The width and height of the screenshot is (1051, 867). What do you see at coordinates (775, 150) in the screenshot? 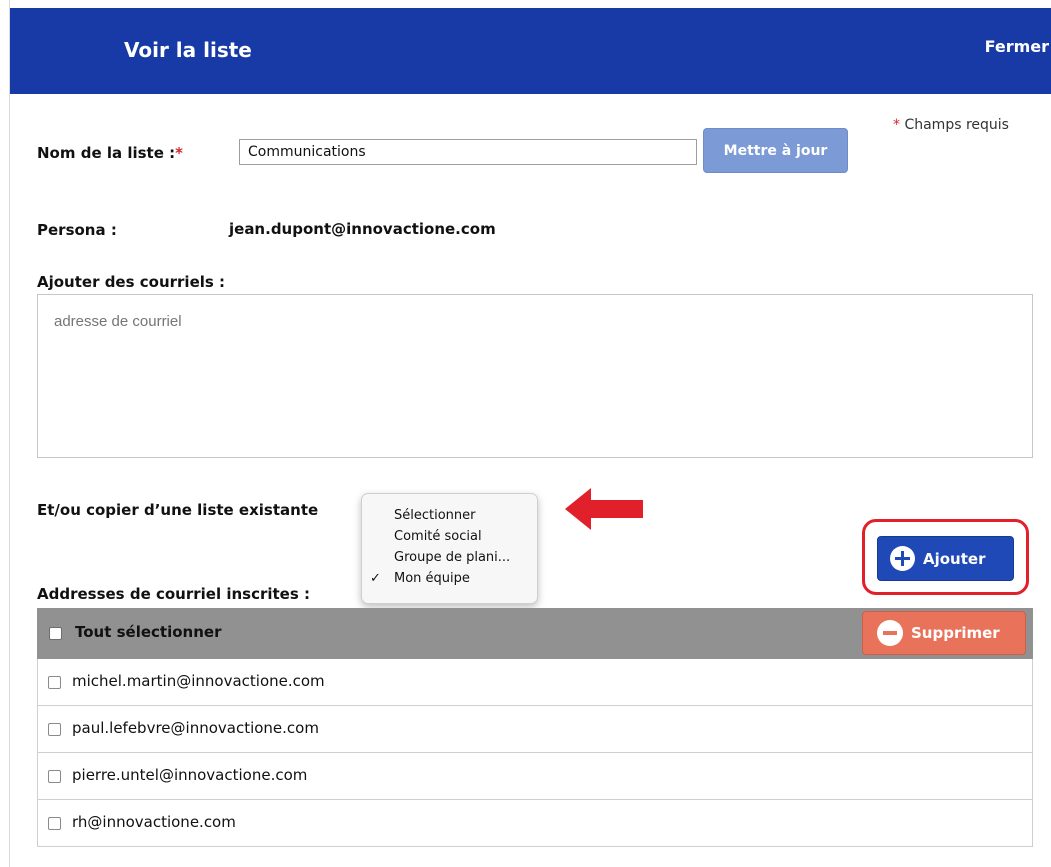
I see `update-button: Mettre à jour` at bounding box center [775, 150].